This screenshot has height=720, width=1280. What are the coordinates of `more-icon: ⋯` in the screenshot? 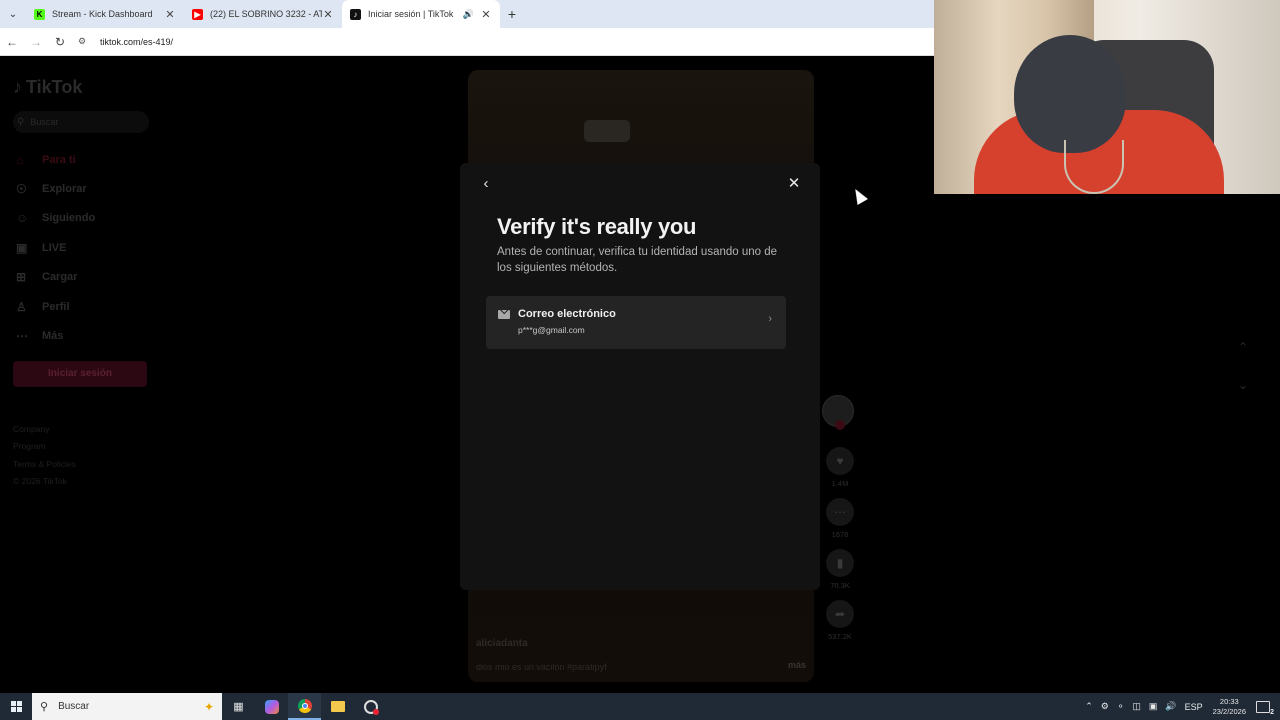 It's located at (22, 336).